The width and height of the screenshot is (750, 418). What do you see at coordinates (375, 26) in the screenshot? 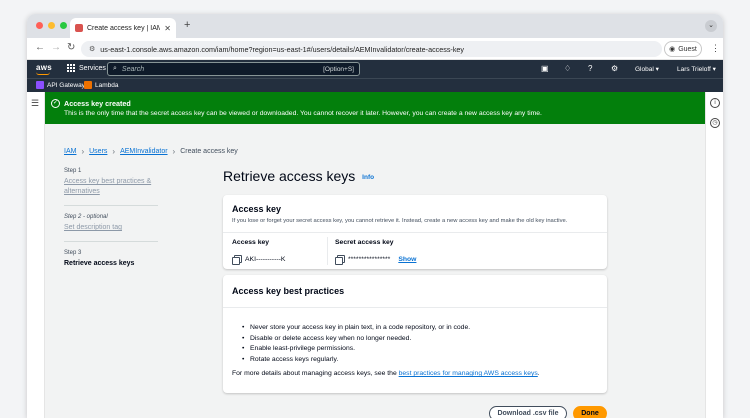
I see `tab-strip: Create access key | IAM | Glo ✕ + ⌄` at bounding box center [375, 26].